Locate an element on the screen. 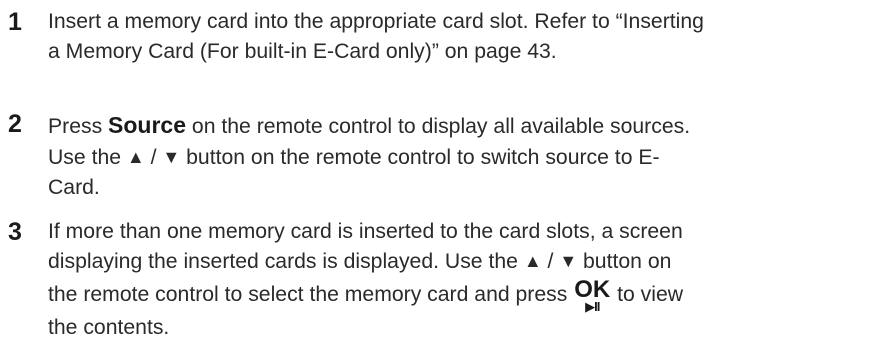  text-segment: button on is located at coordinates (624, 261).